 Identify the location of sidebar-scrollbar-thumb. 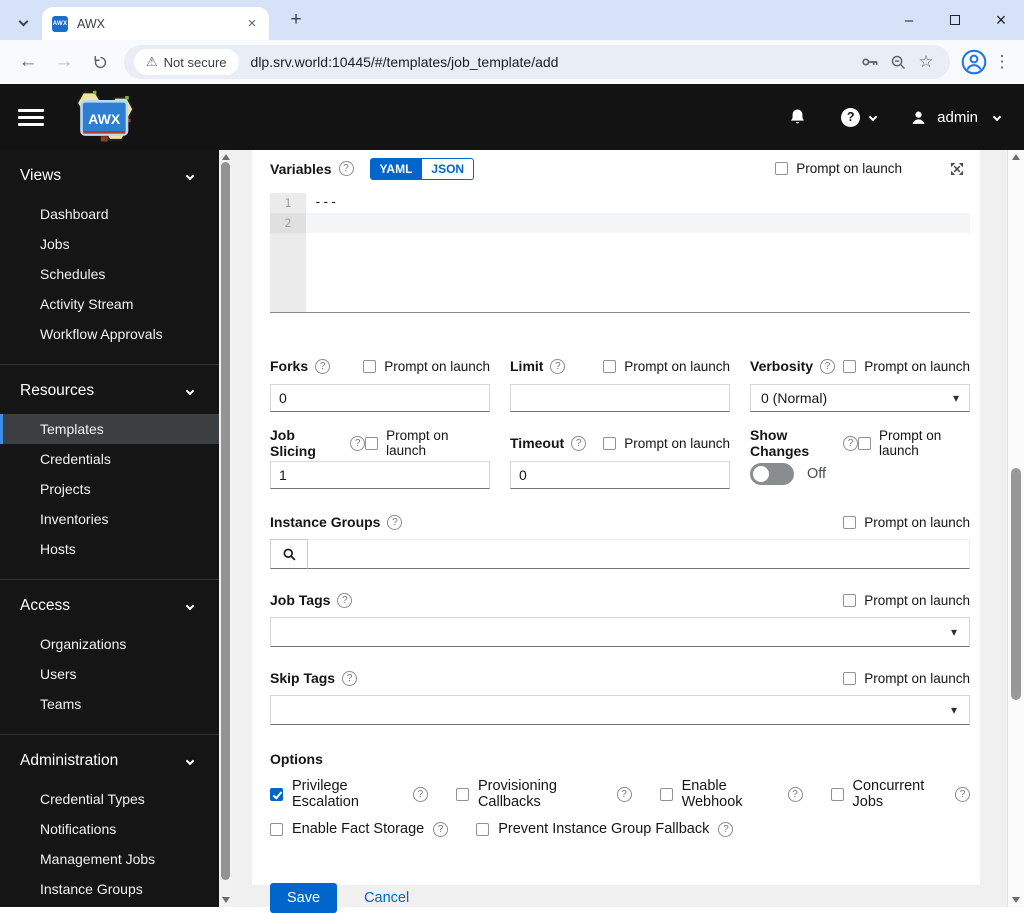
(225, 521).